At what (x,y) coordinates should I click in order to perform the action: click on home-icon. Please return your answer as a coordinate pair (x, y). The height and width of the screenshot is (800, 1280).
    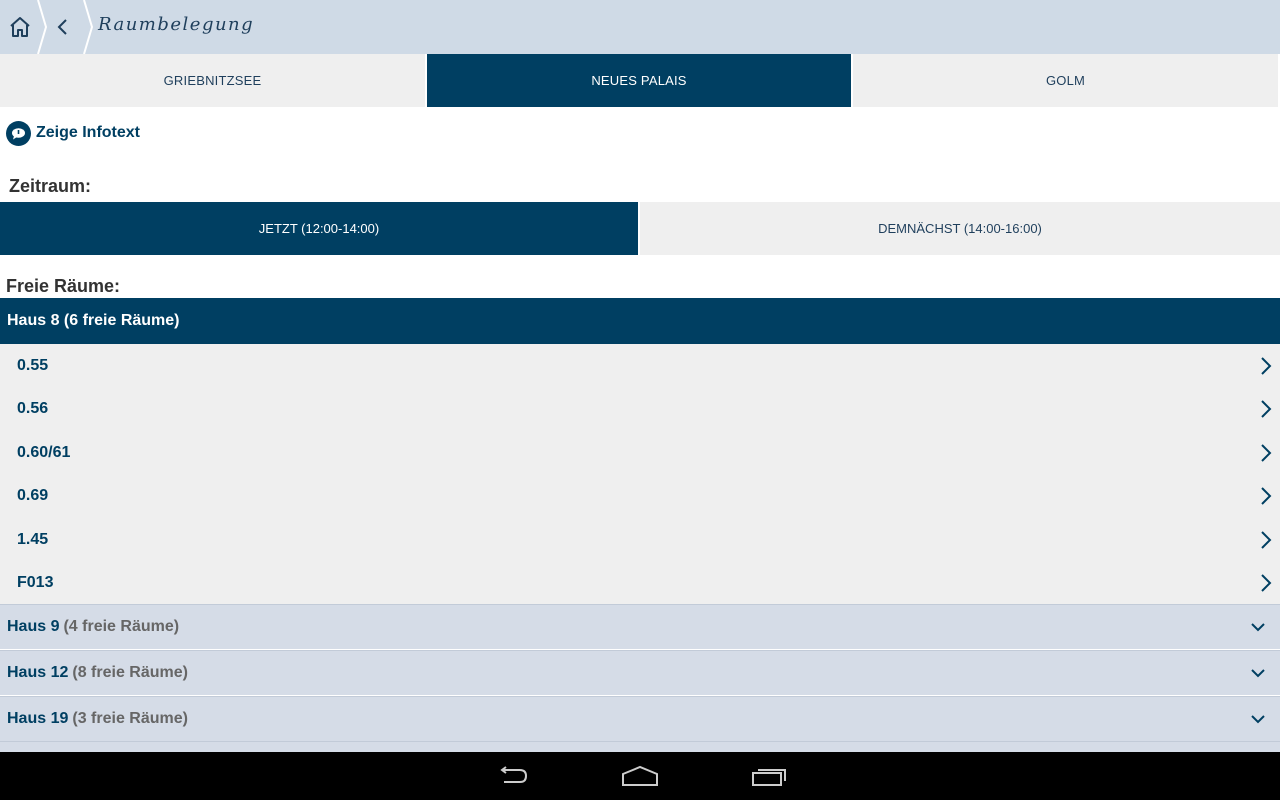
    Looking at the image, I should click on (20, 27).